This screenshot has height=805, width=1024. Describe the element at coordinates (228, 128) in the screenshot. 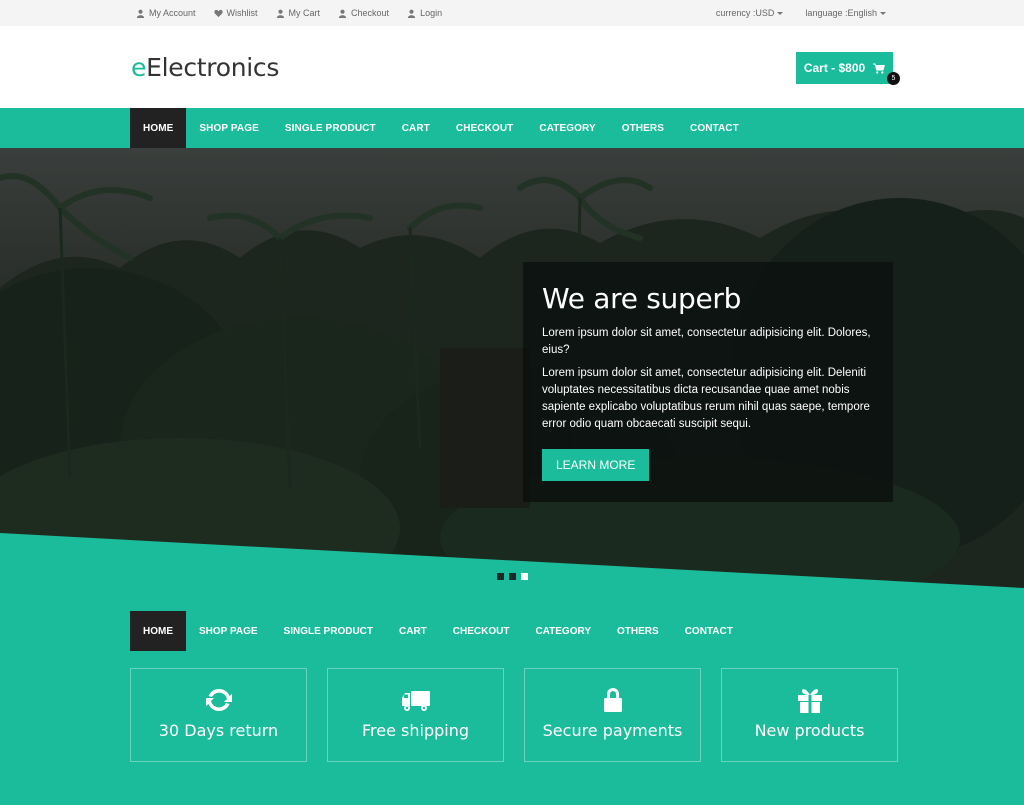

I see `nav-item-shop-page: SHOP PAGE` at that location.